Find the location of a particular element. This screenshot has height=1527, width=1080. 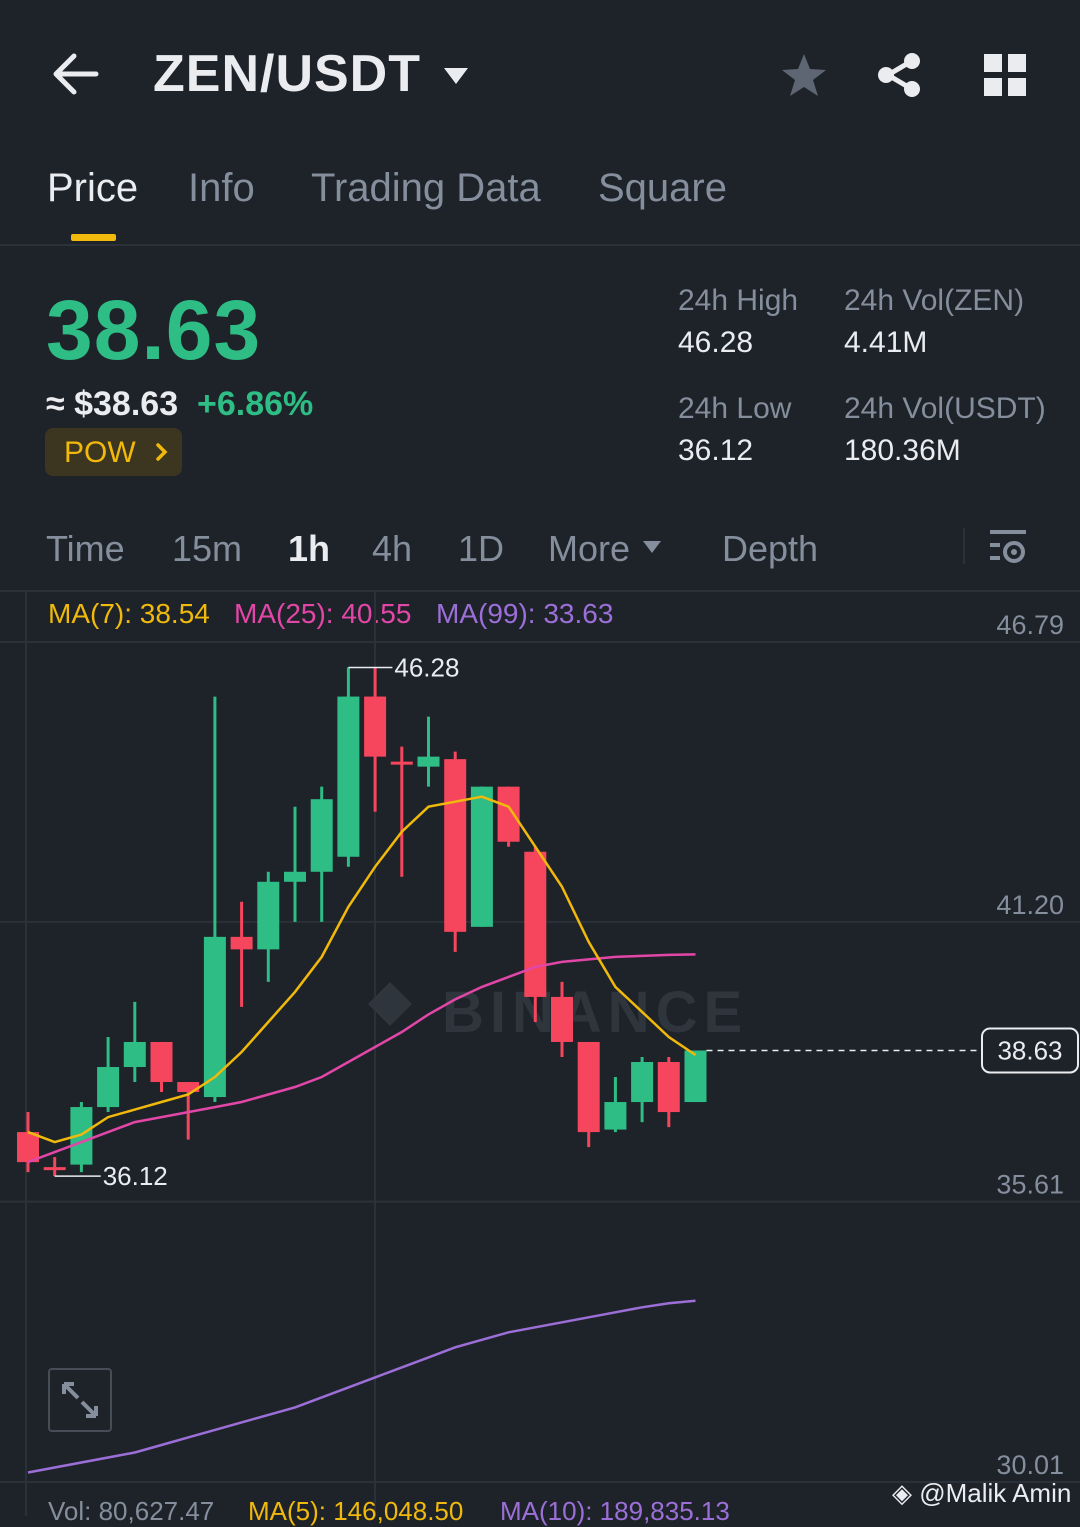

watermark-text: BINANCE is located at coordinates (595, 1012).